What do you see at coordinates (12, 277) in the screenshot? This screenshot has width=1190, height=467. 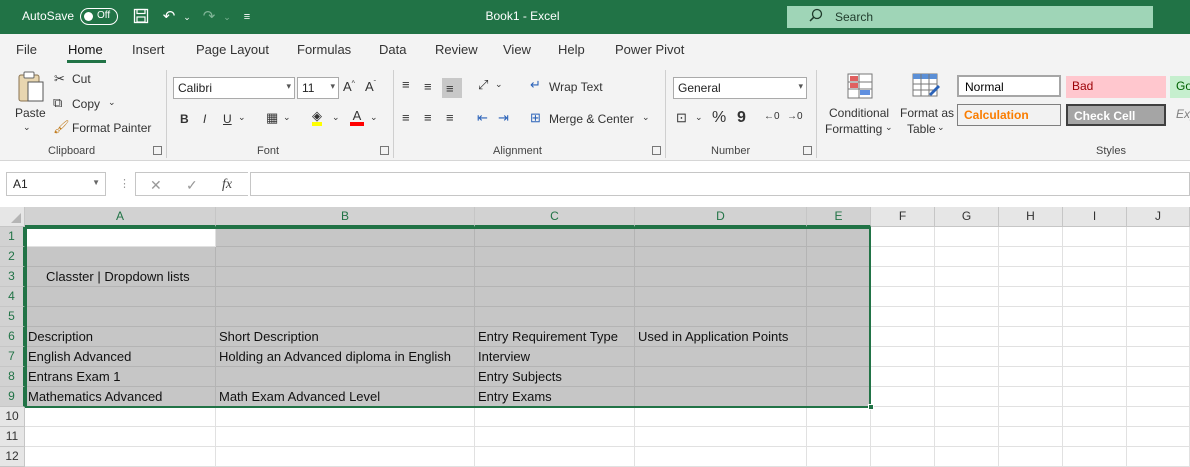 I see `row-header-3: 3` at bounding box center [12, 277].